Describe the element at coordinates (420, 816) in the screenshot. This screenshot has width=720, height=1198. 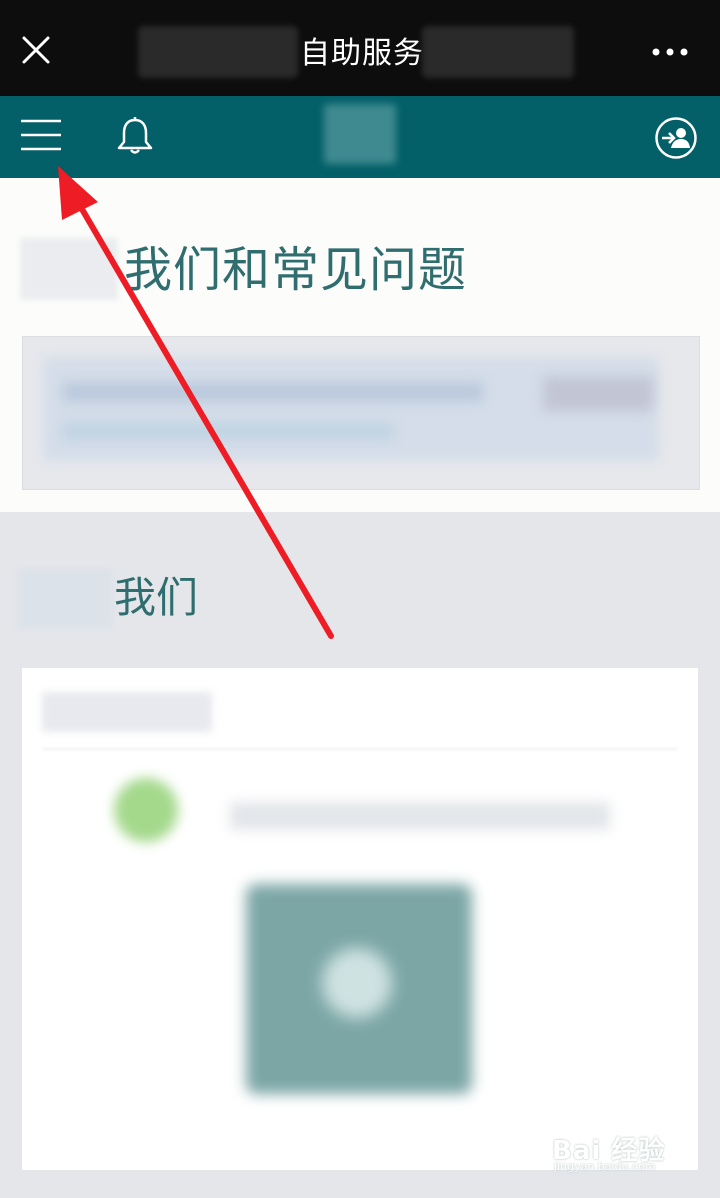
I see `redacted-card-text` at that location.